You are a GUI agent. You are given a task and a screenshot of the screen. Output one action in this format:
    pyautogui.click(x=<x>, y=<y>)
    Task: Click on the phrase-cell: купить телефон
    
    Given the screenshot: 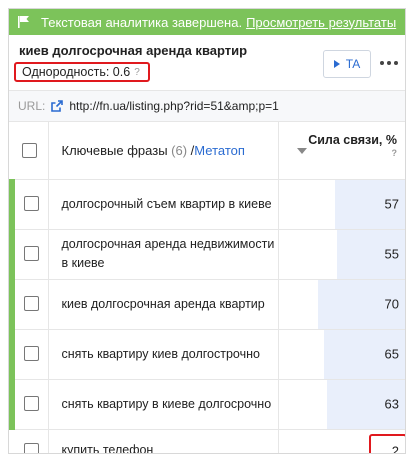 What is the action you would take?
    pyautogui.click(x=163, y=441)
    